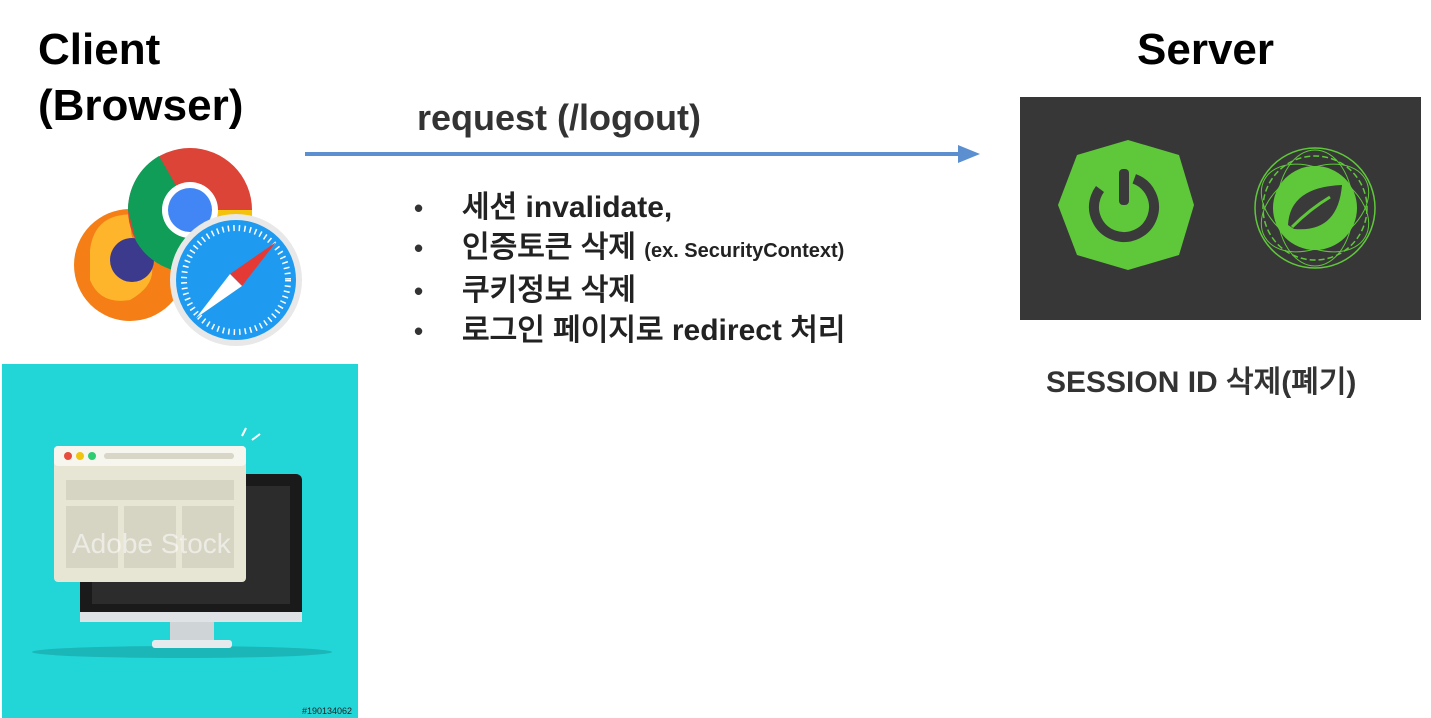 The height and width of the screenshot is (718, 1431). What do you see at coordinates (559, 117) in the screenshot?
I see `request-label: request (/logout)` at bounding box center [559, 117].